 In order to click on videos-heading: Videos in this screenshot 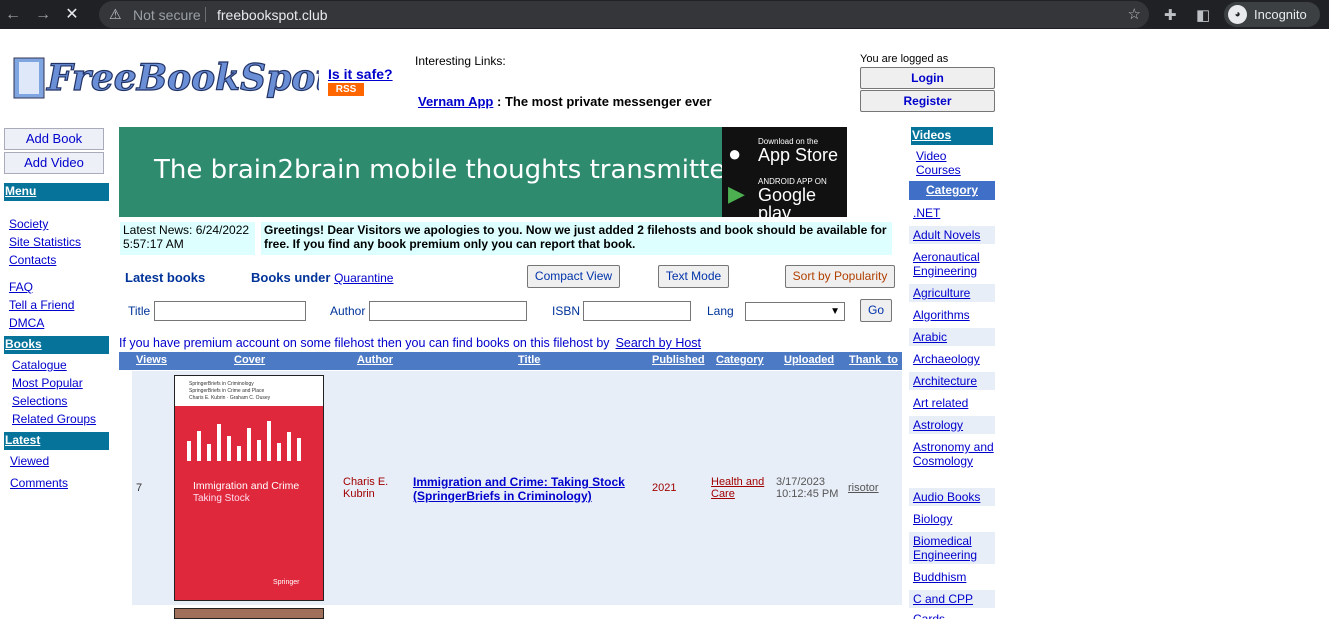, I will do `click(952, 136)`.